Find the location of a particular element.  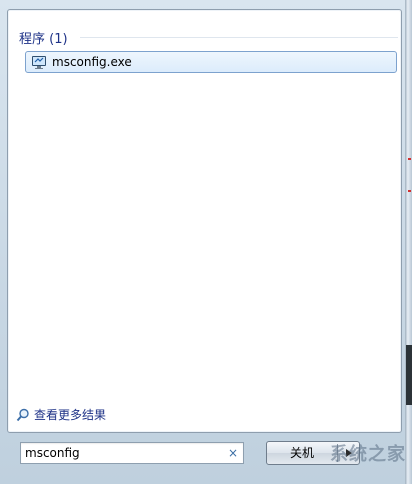

search-box: × is located at coordinates (132, 453).